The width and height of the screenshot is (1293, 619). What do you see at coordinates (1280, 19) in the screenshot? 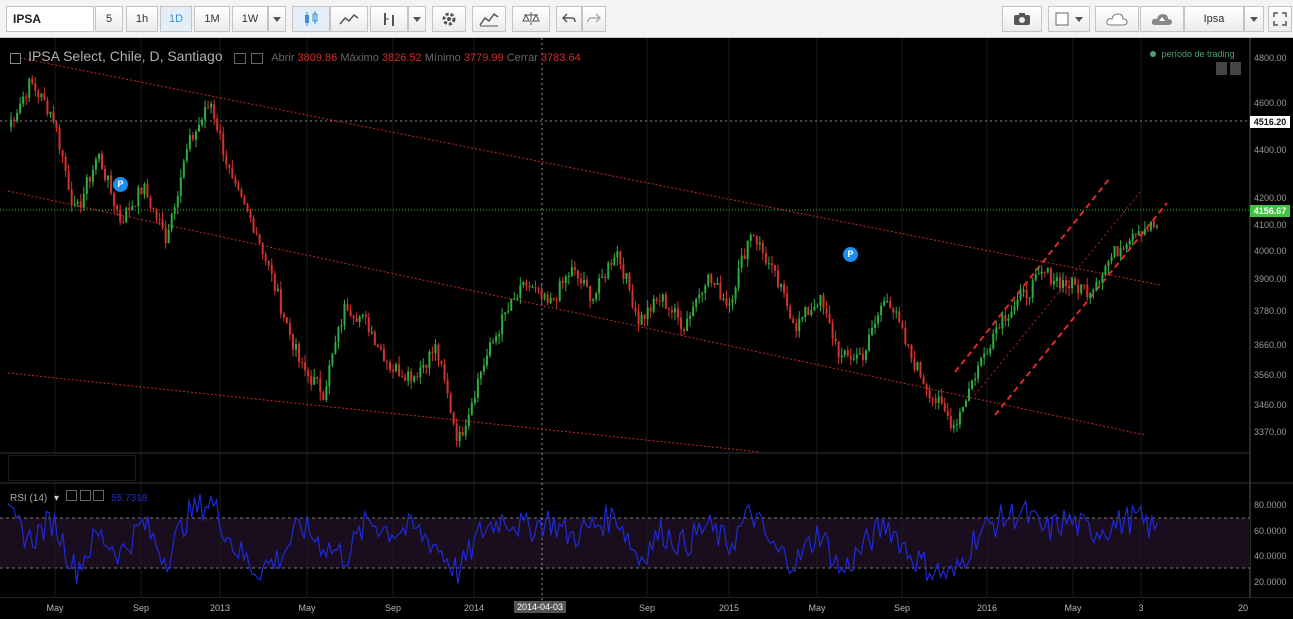
I see `expand-button` at bounding box center [1280, 19].